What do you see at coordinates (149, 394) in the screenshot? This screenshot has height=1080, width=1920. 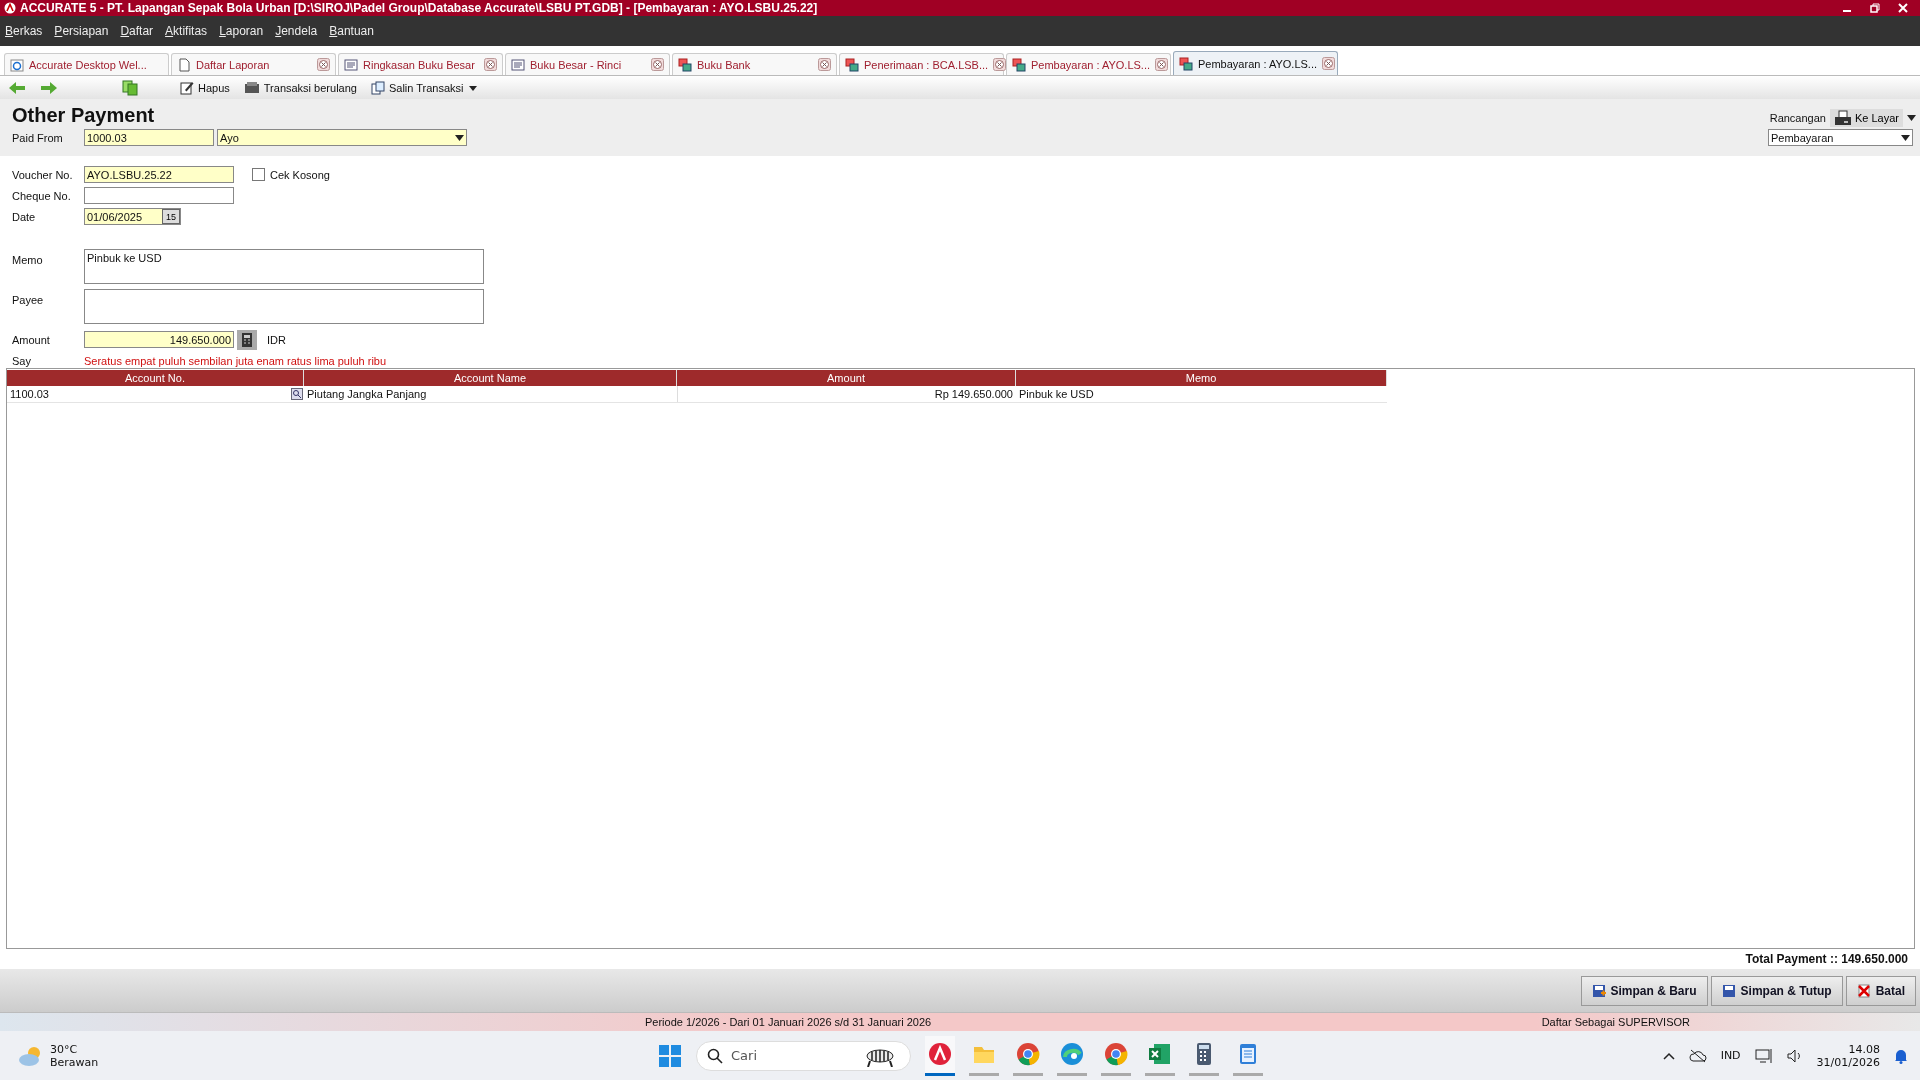 I see `table-cell: 1100.03` at bounding box center [149, 394].